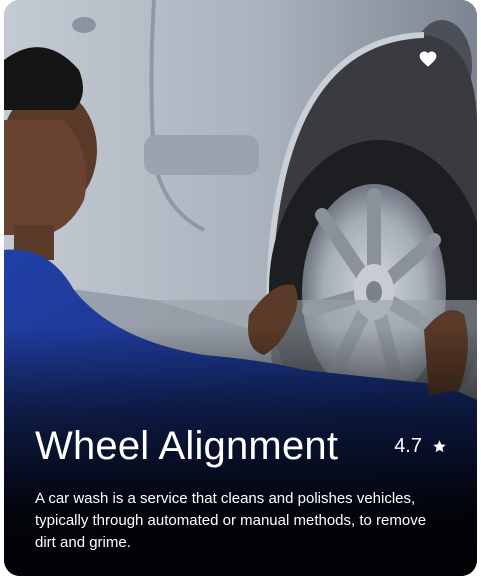 Image resolution: width=481 pixels, height=580 pixels. Describe the element at coordinates (408, 445) in the screenshot. I see `rating-value: 4.7` at that location.